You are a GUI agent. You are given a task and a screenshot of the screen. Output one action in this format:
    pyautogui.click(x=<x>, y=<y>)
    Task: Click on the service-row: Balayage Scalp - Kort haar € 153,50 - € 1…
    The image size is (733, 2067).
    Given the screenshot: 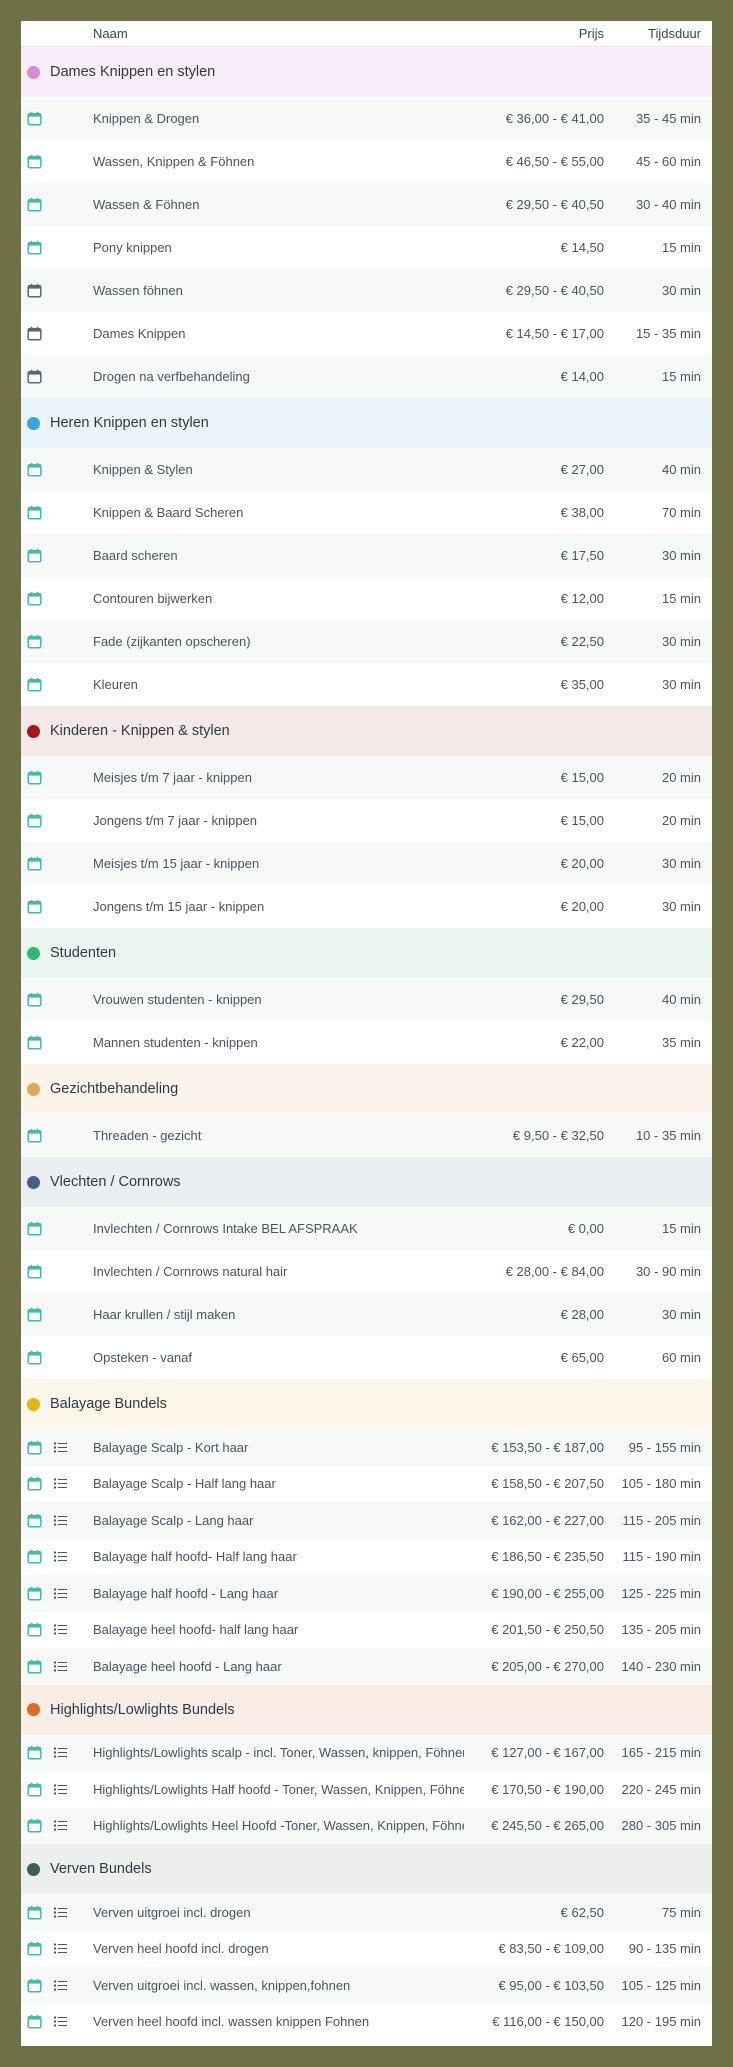 What is the action you would take?
    pyautogui.click(x=366, y=1447)
    